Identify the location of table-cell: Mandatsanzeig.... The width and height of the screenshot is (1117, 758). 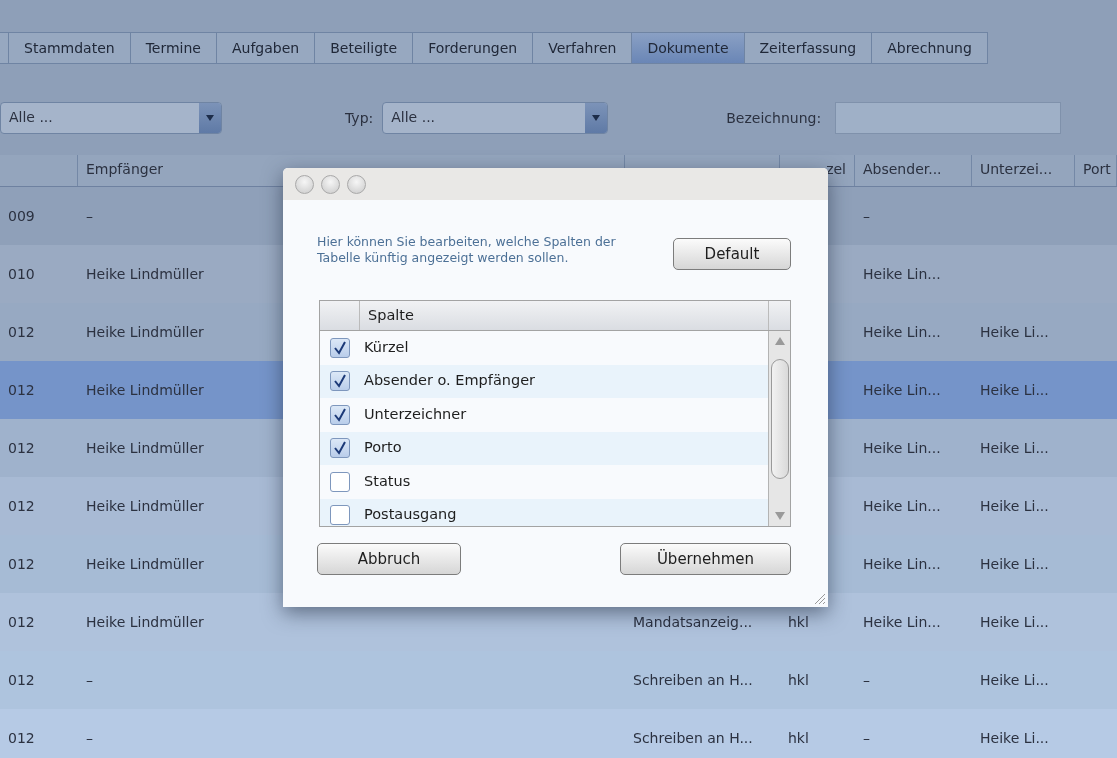
(693, 621).